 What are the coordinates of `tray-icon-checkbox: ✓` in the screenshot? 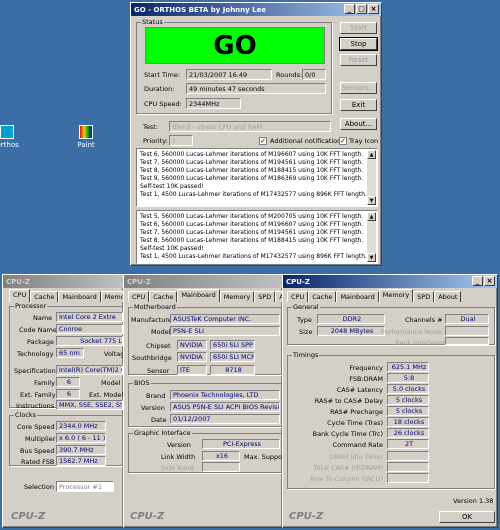 It's located at (343, 141).